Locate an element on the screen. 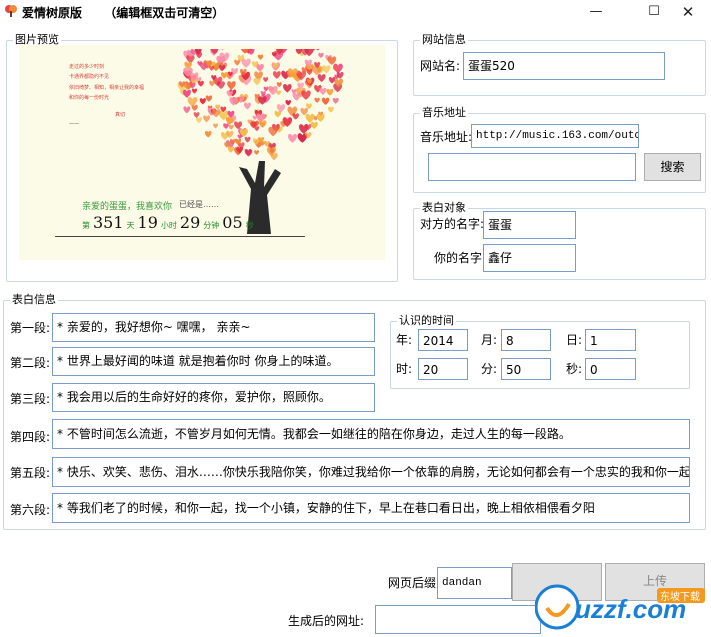 The width and height of the screenshot is (711, 637). hour-input: 20 is located at coordinates (443, 369).